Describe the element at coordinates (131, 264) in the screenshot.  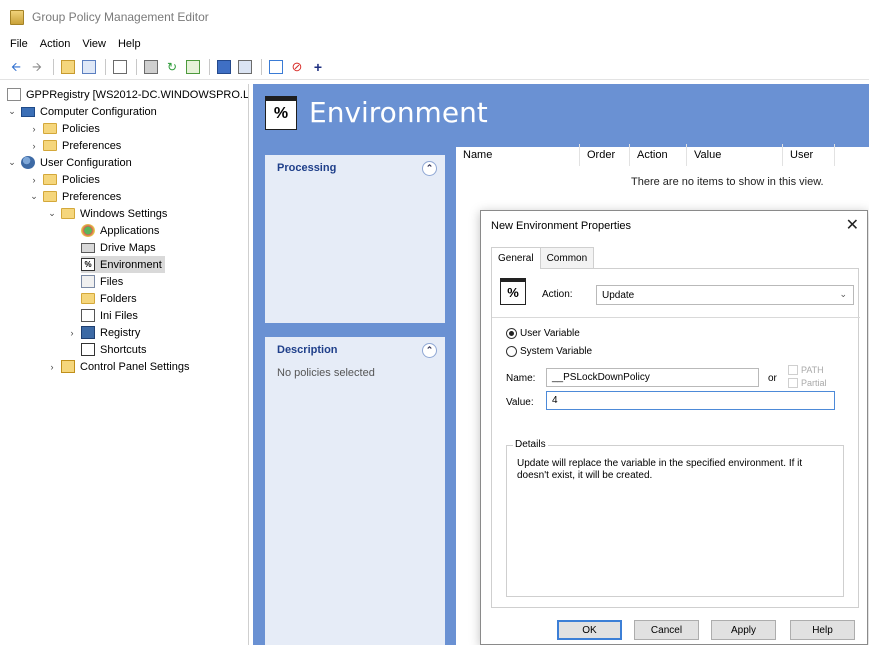
I see `tree-label: Environment` at that location.